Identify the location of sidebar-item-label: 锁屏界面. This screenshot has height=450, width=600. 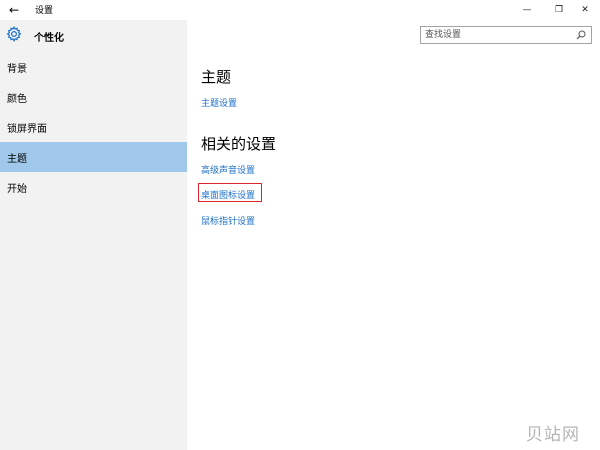
(27, 129).